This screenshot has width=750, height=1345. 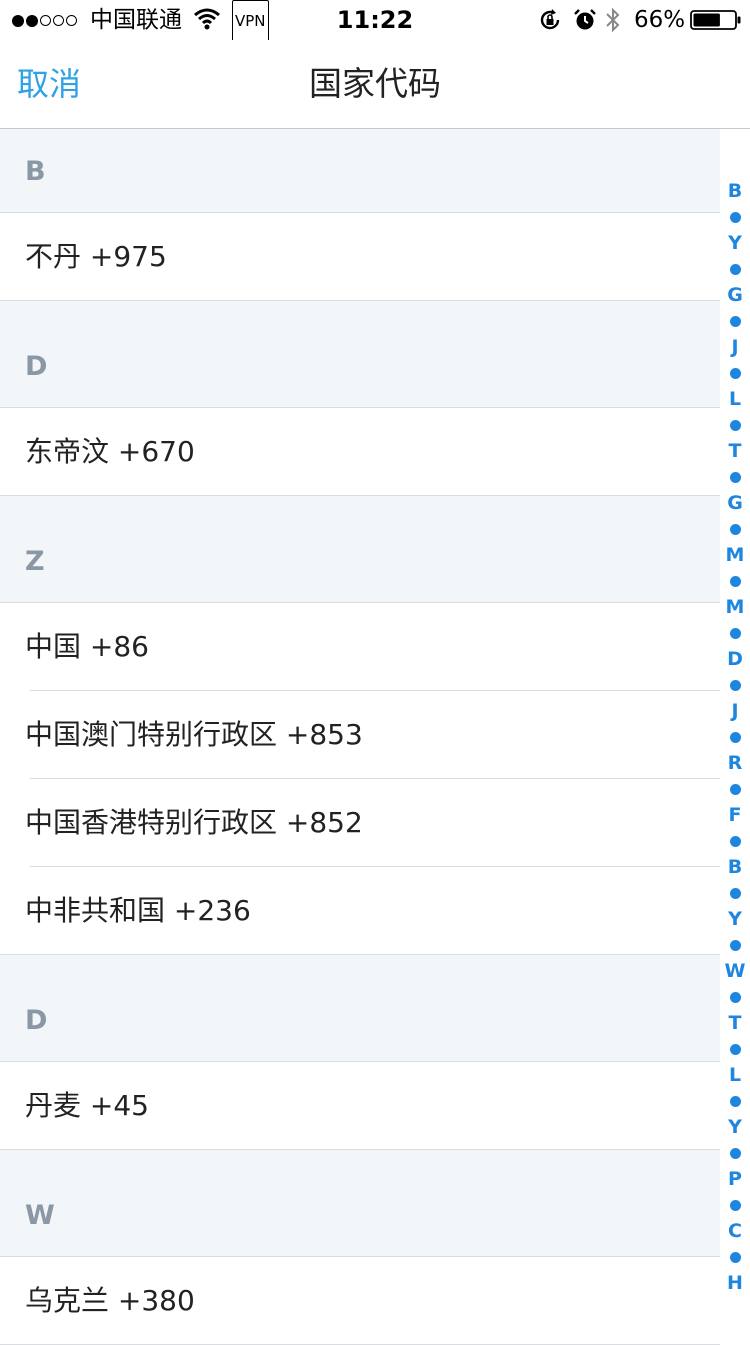 What do you see at coordinates (360, 561) in the screenshot?
I see `section-header: Z` at bounding box center [360, 561].